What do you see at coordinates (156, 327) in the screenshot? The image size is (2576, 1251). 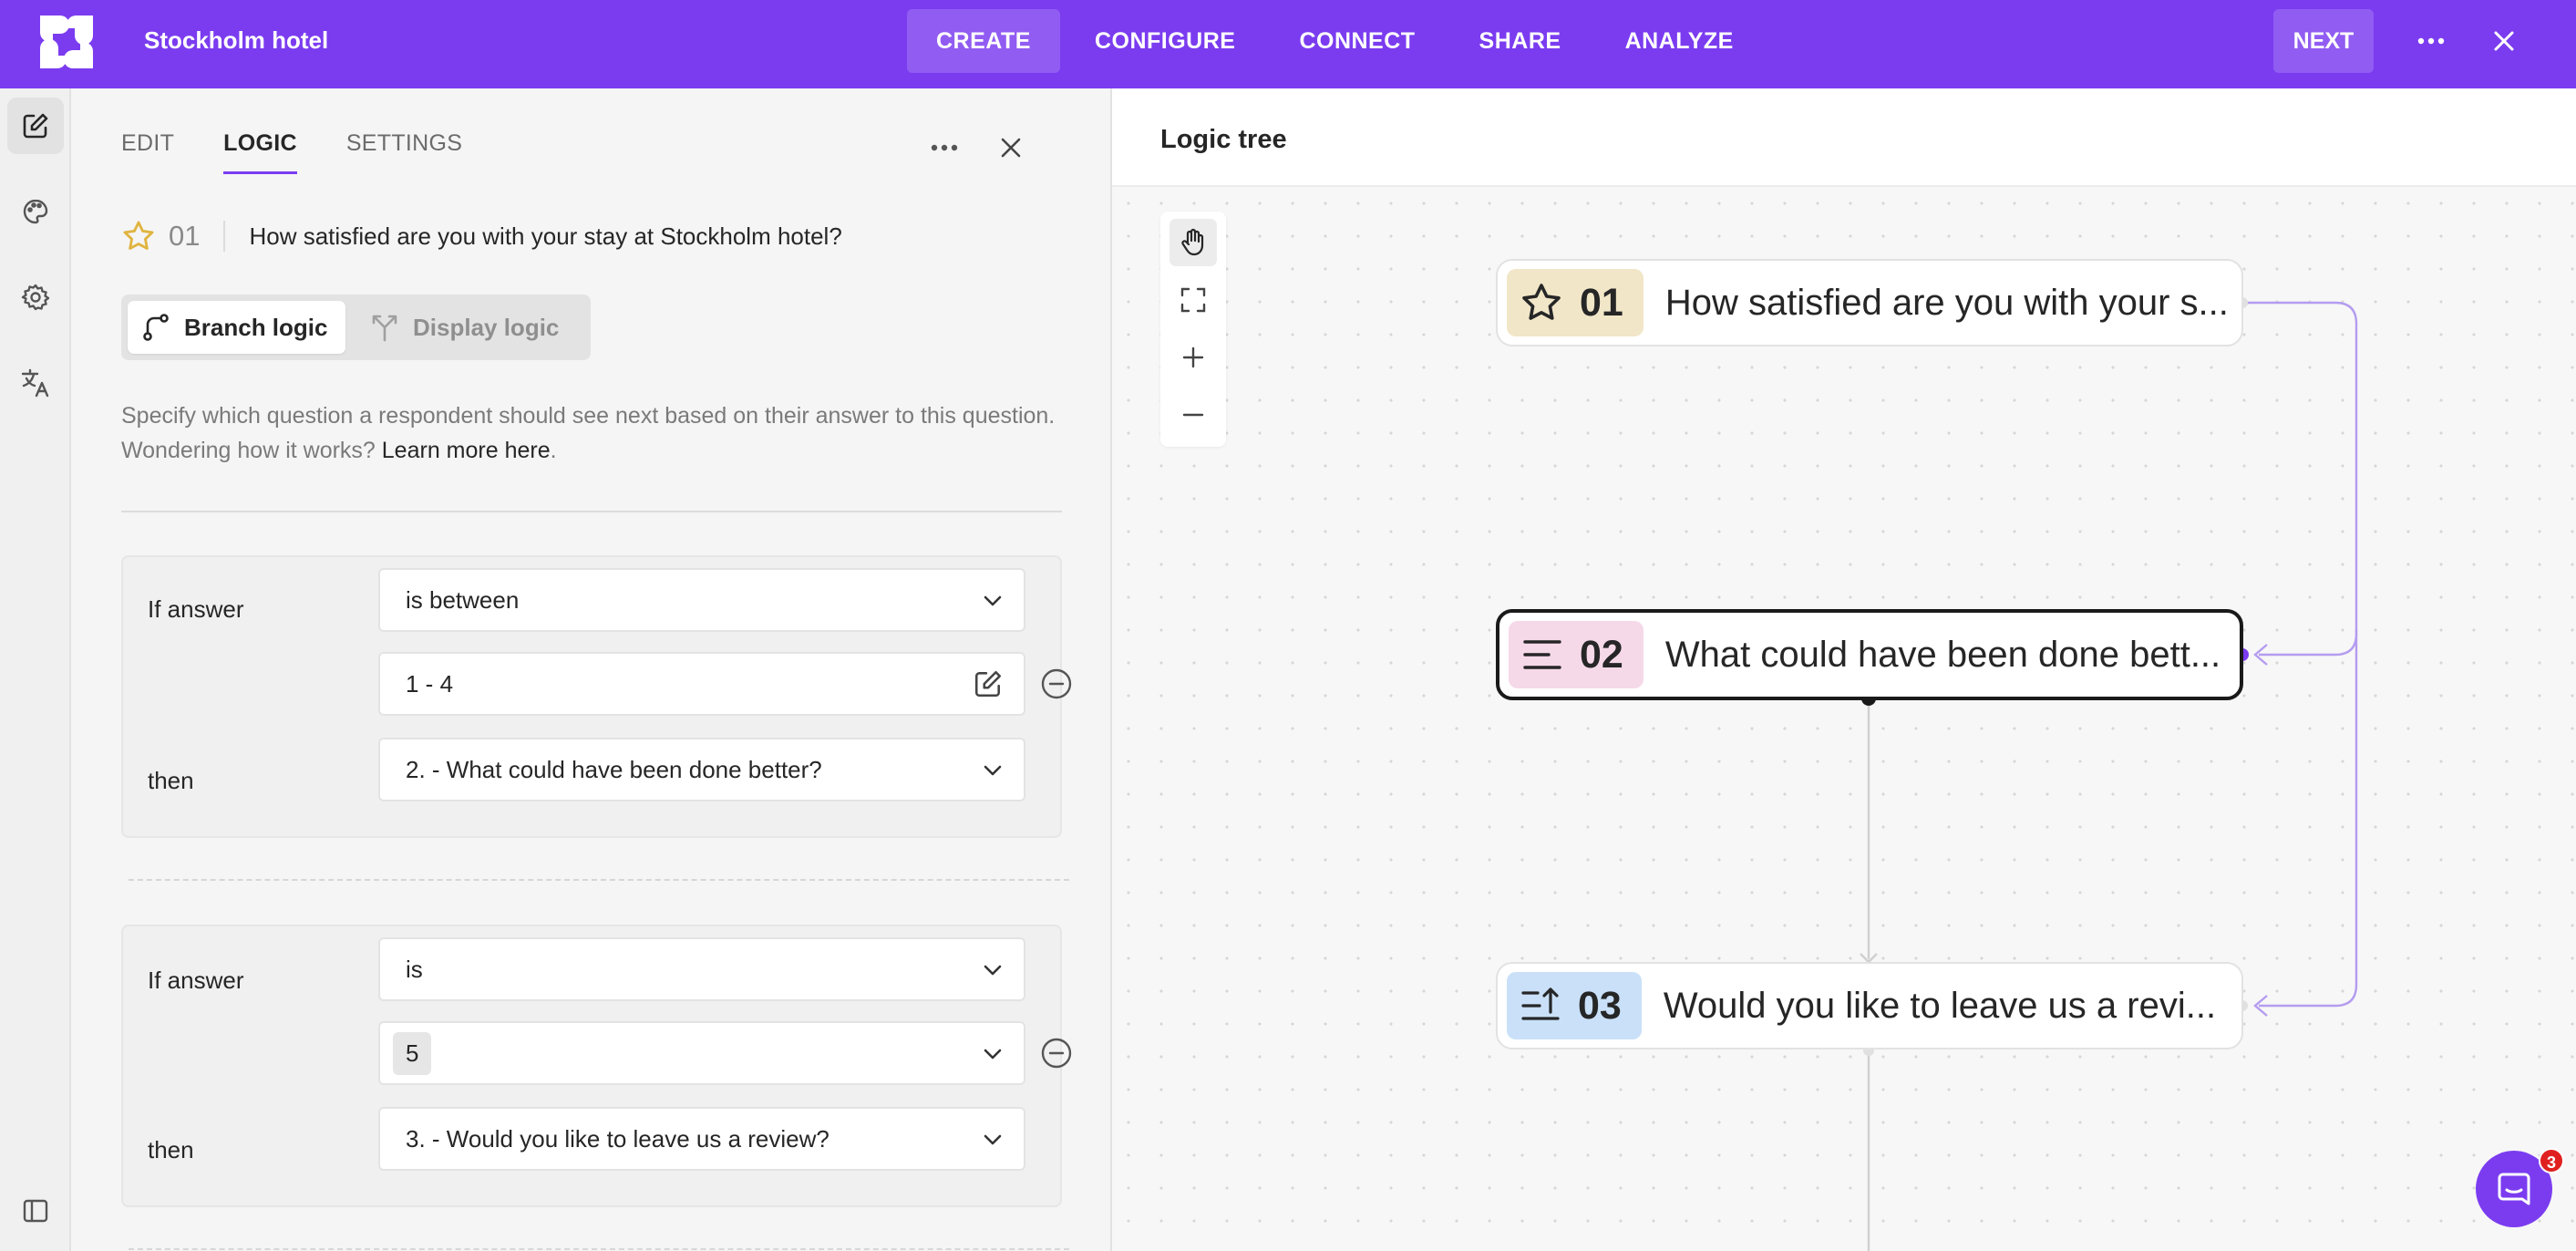 I see `branch-icon` at bounding box center [156, 327].